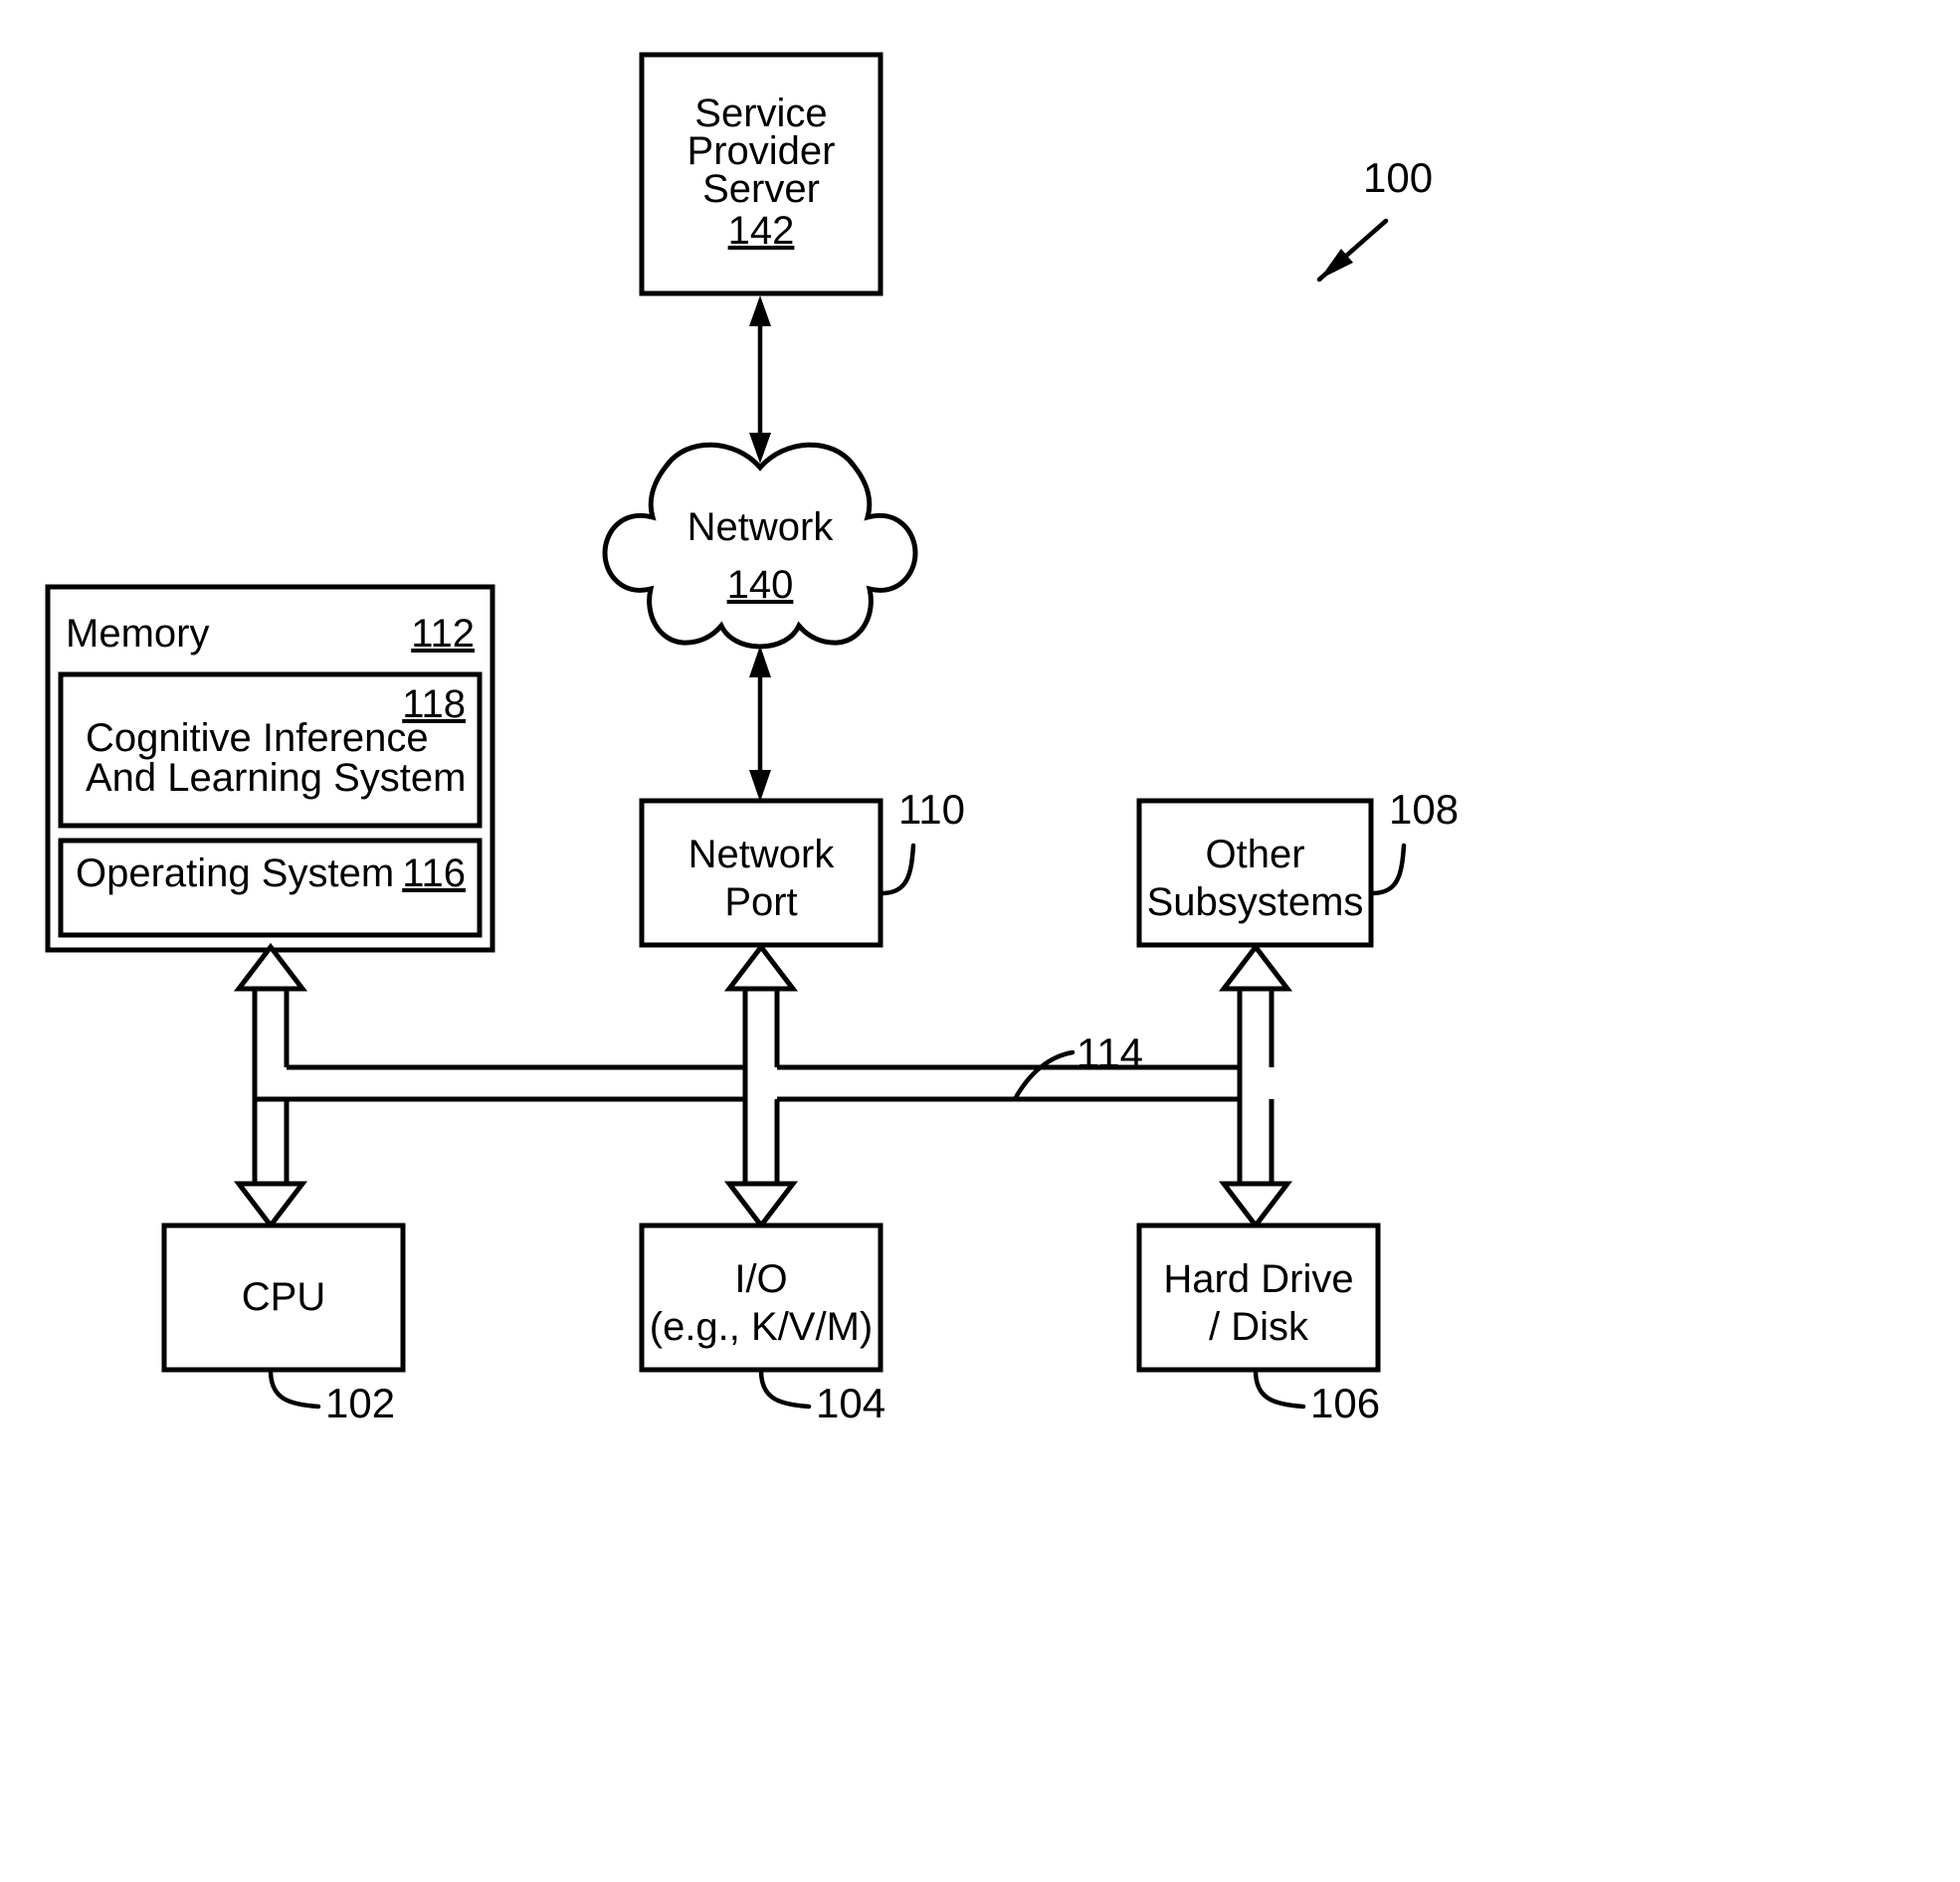 The image size is (1960, 1882). What do you see at coordinates (1388, 869) in the screenshot?
I see `other-subsystems-leader` at bounding box center [1388, 869].